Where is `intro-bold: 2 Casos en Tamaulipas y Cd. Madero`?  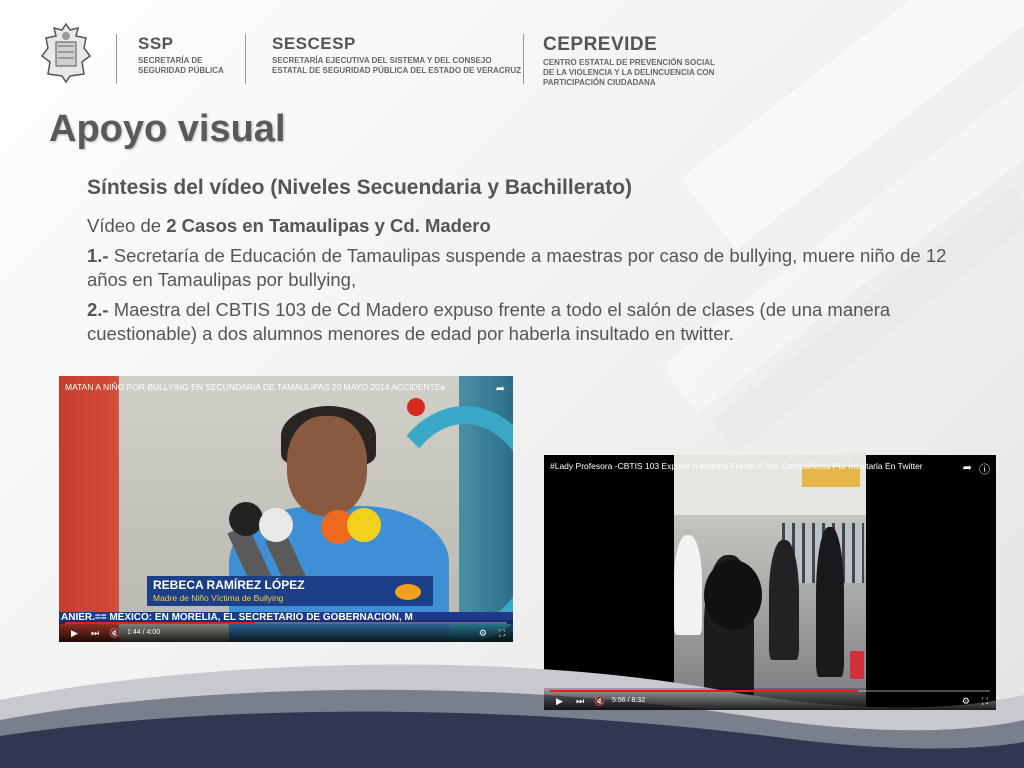
intro-bold: 2 Casos en Tamaulipas y Cd. Madero is located at coordinates (328, 225).